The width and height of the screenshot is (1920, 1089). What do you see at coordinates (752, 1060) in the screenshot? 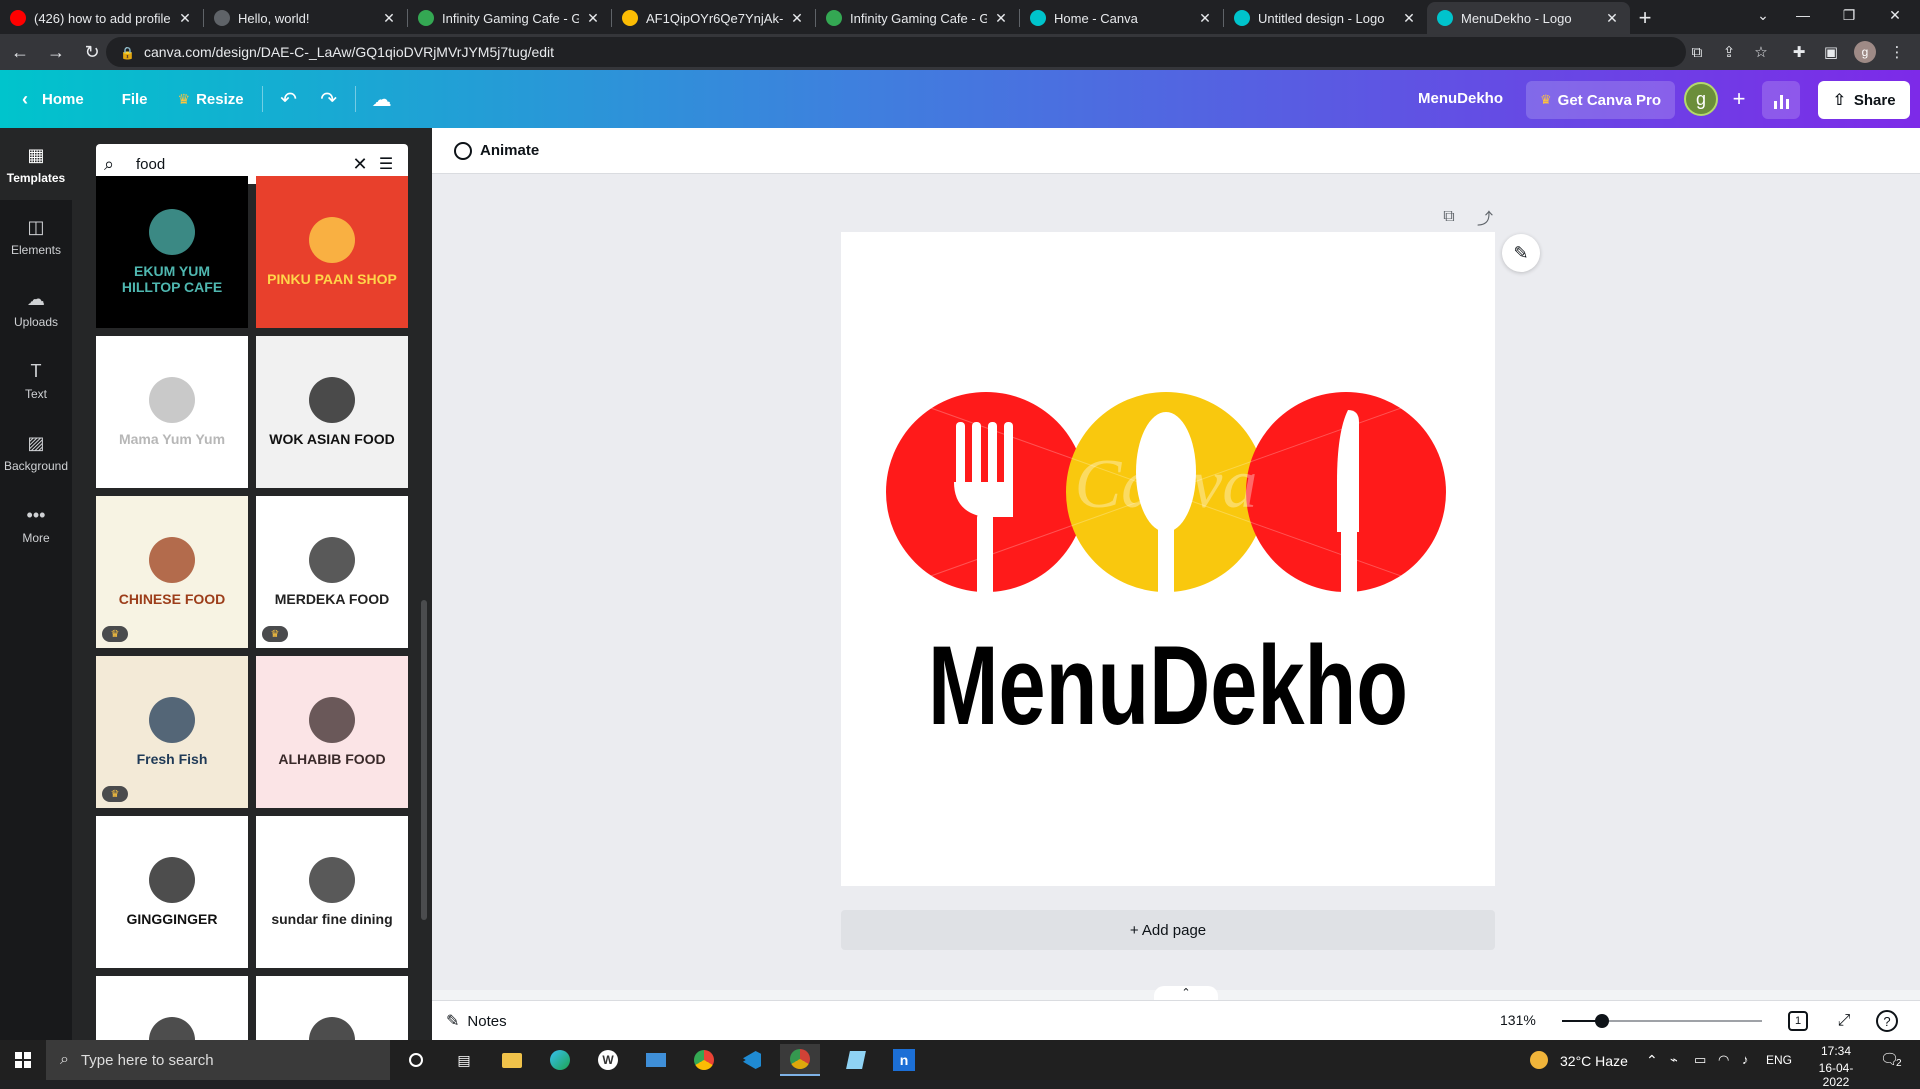
I see `vscode-icon` at bounding box center [752, 1060].